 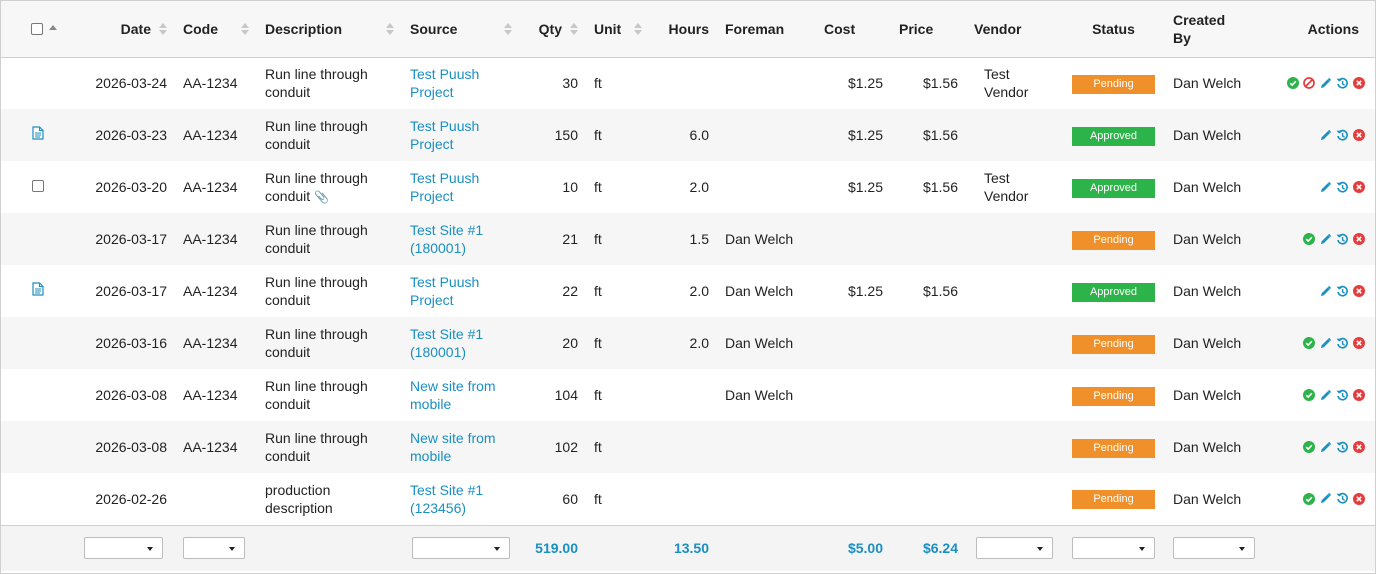 What do you see at coordinates (329, 135) in the screenshot?
I see `description-cell: Run line through conduit` at bounding box center [329, 135].